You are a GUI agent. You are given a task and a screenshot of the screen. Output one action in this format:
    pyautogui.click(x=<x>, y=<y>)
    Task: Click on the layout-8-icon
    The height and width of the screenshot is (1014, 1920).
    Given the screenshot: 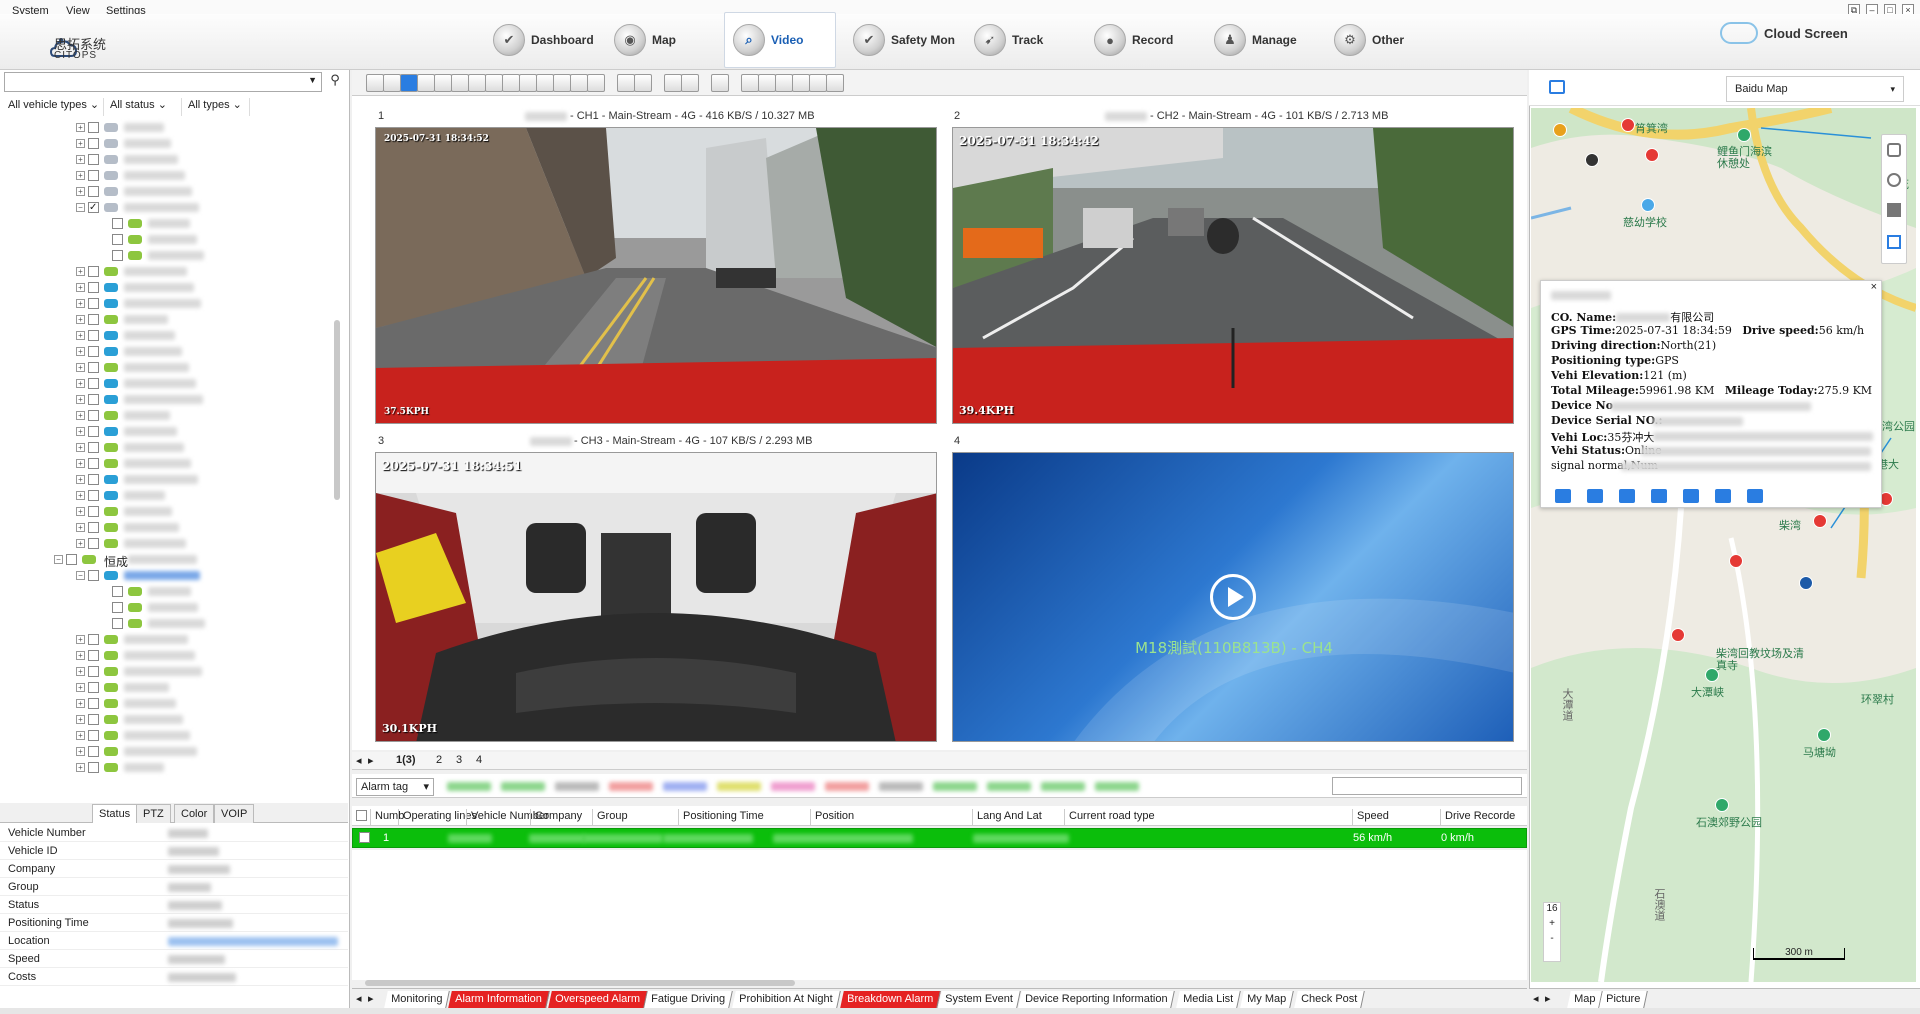 What is the action you would take?
    pyautogui.click(x=443, y=83)
    